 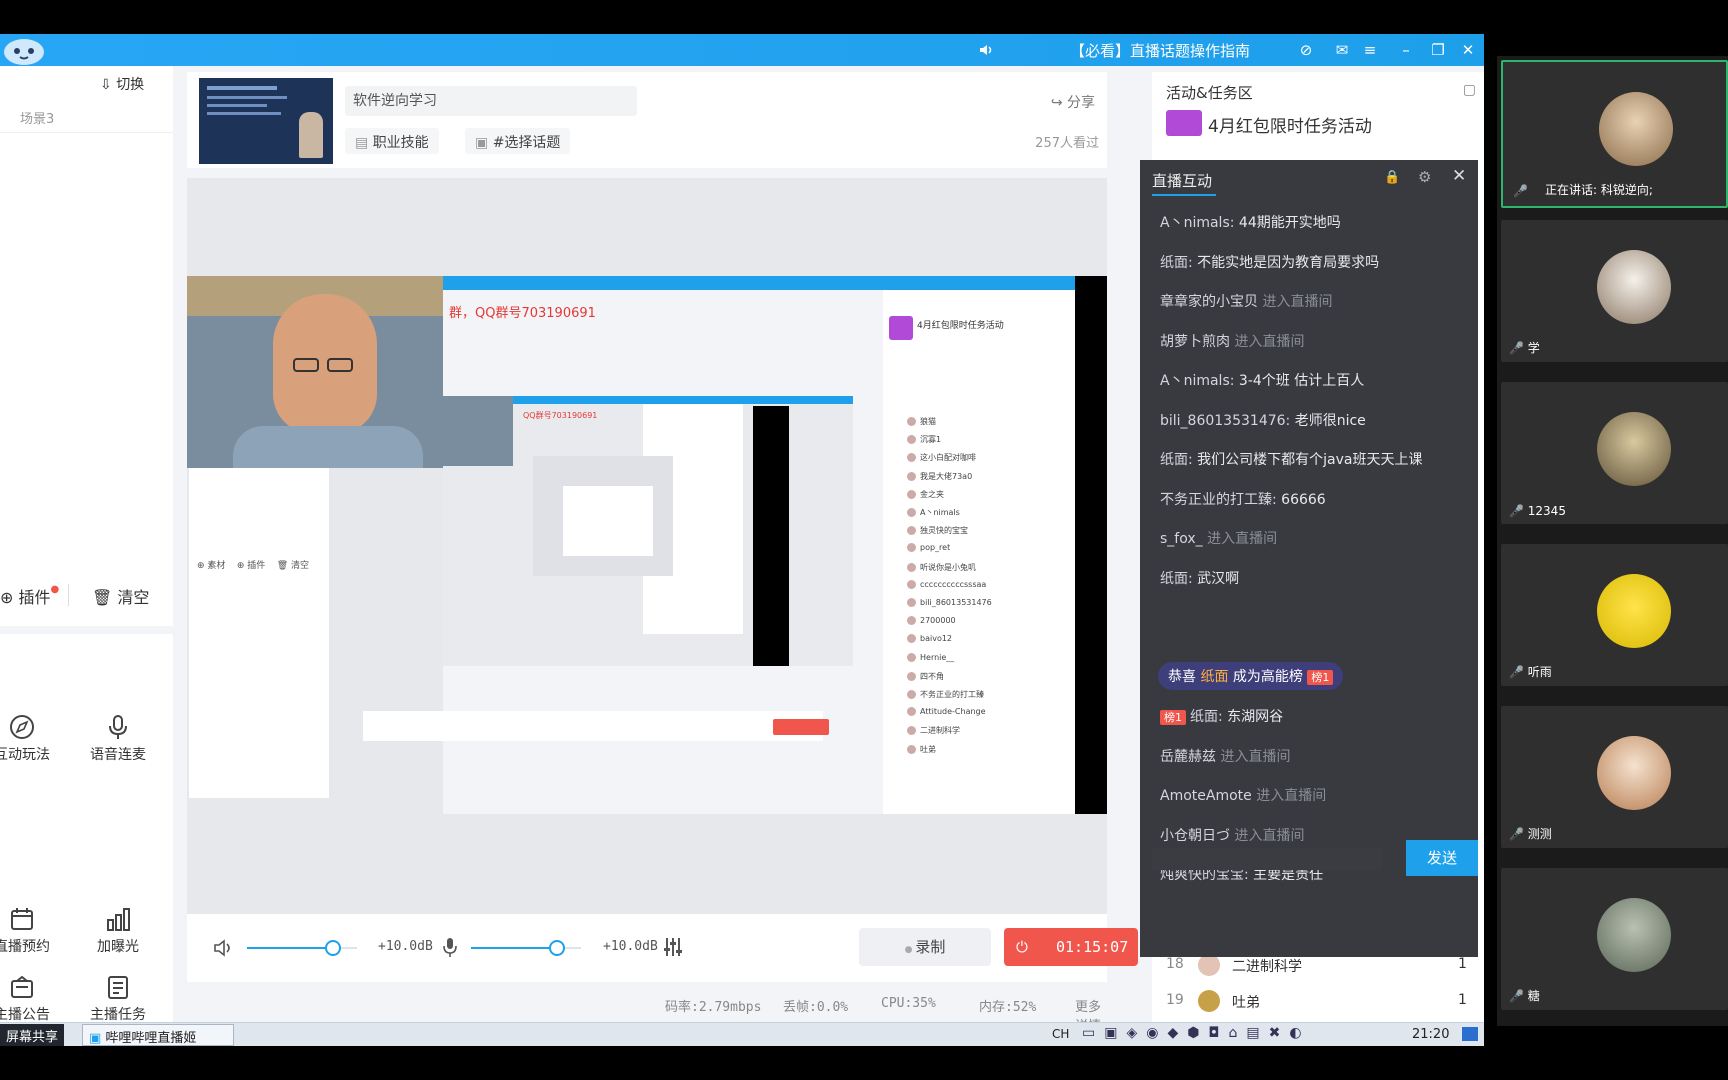 I want to click on status-check-icon: ⊘, so click(x=1306, y=50).